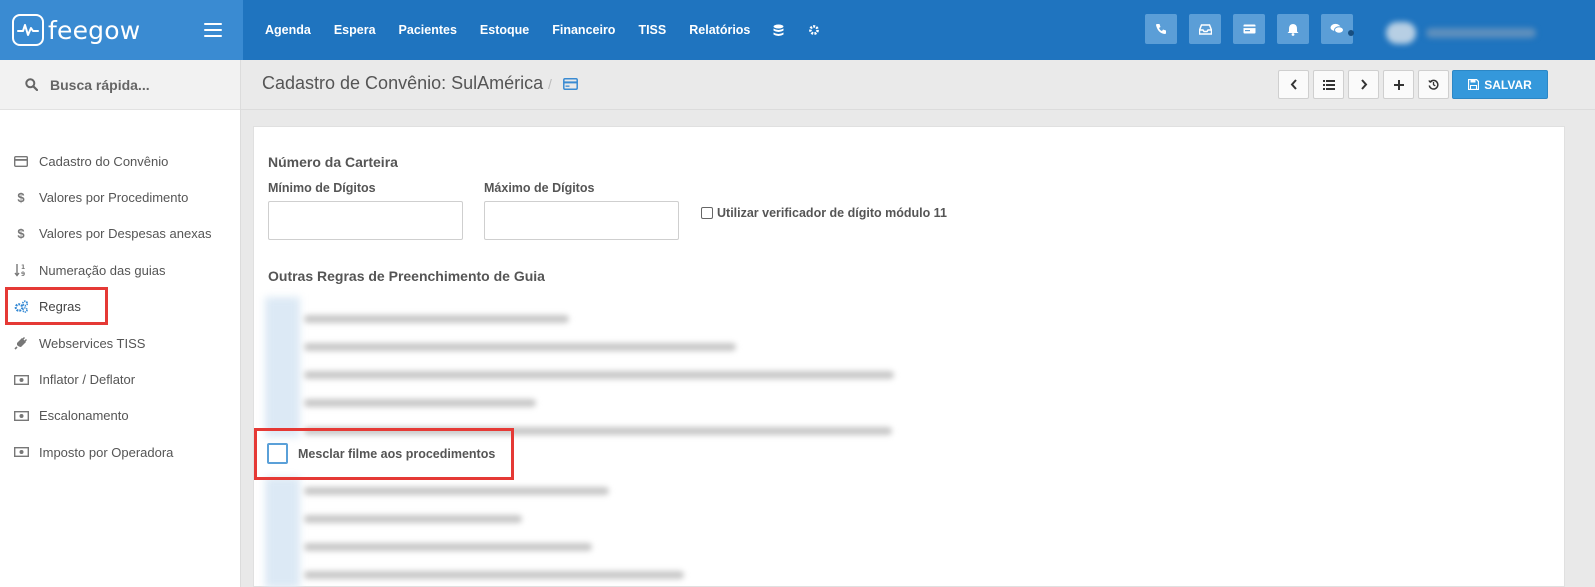  I want to click on plus-icon, so click(1398, 84).